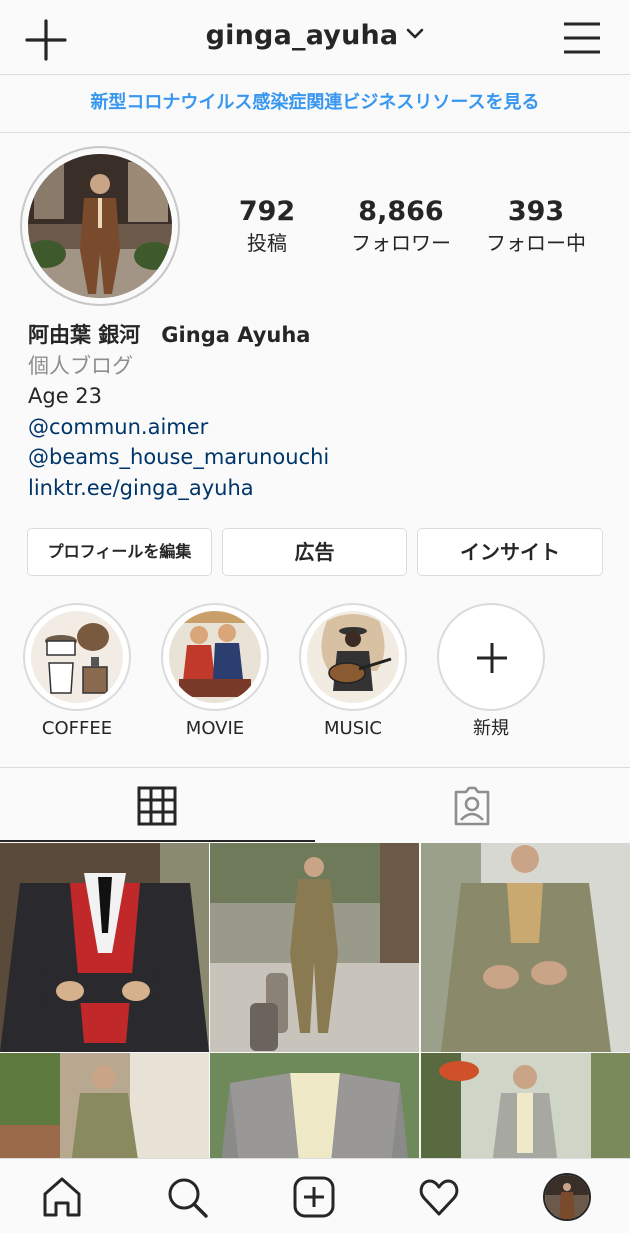  I want to click on bio-link-linktree: linktr.ee/ginga_ayuha, so click(323, 488).